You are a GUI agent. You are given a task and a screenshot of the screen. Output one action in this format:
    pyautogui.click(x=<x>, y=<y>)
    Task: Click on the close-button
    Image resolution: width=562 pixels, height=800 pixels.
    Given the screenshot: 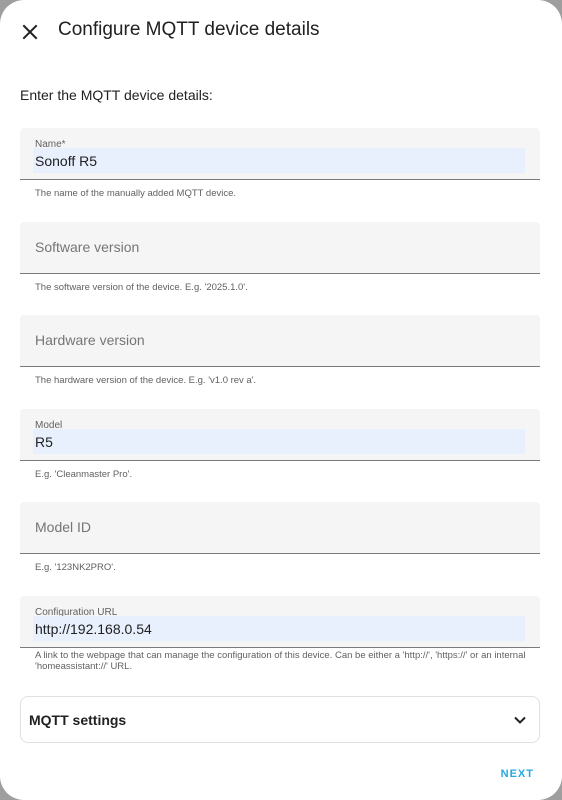 What is the action you would take?
    pyautogui.click(x=30, y=32)
    